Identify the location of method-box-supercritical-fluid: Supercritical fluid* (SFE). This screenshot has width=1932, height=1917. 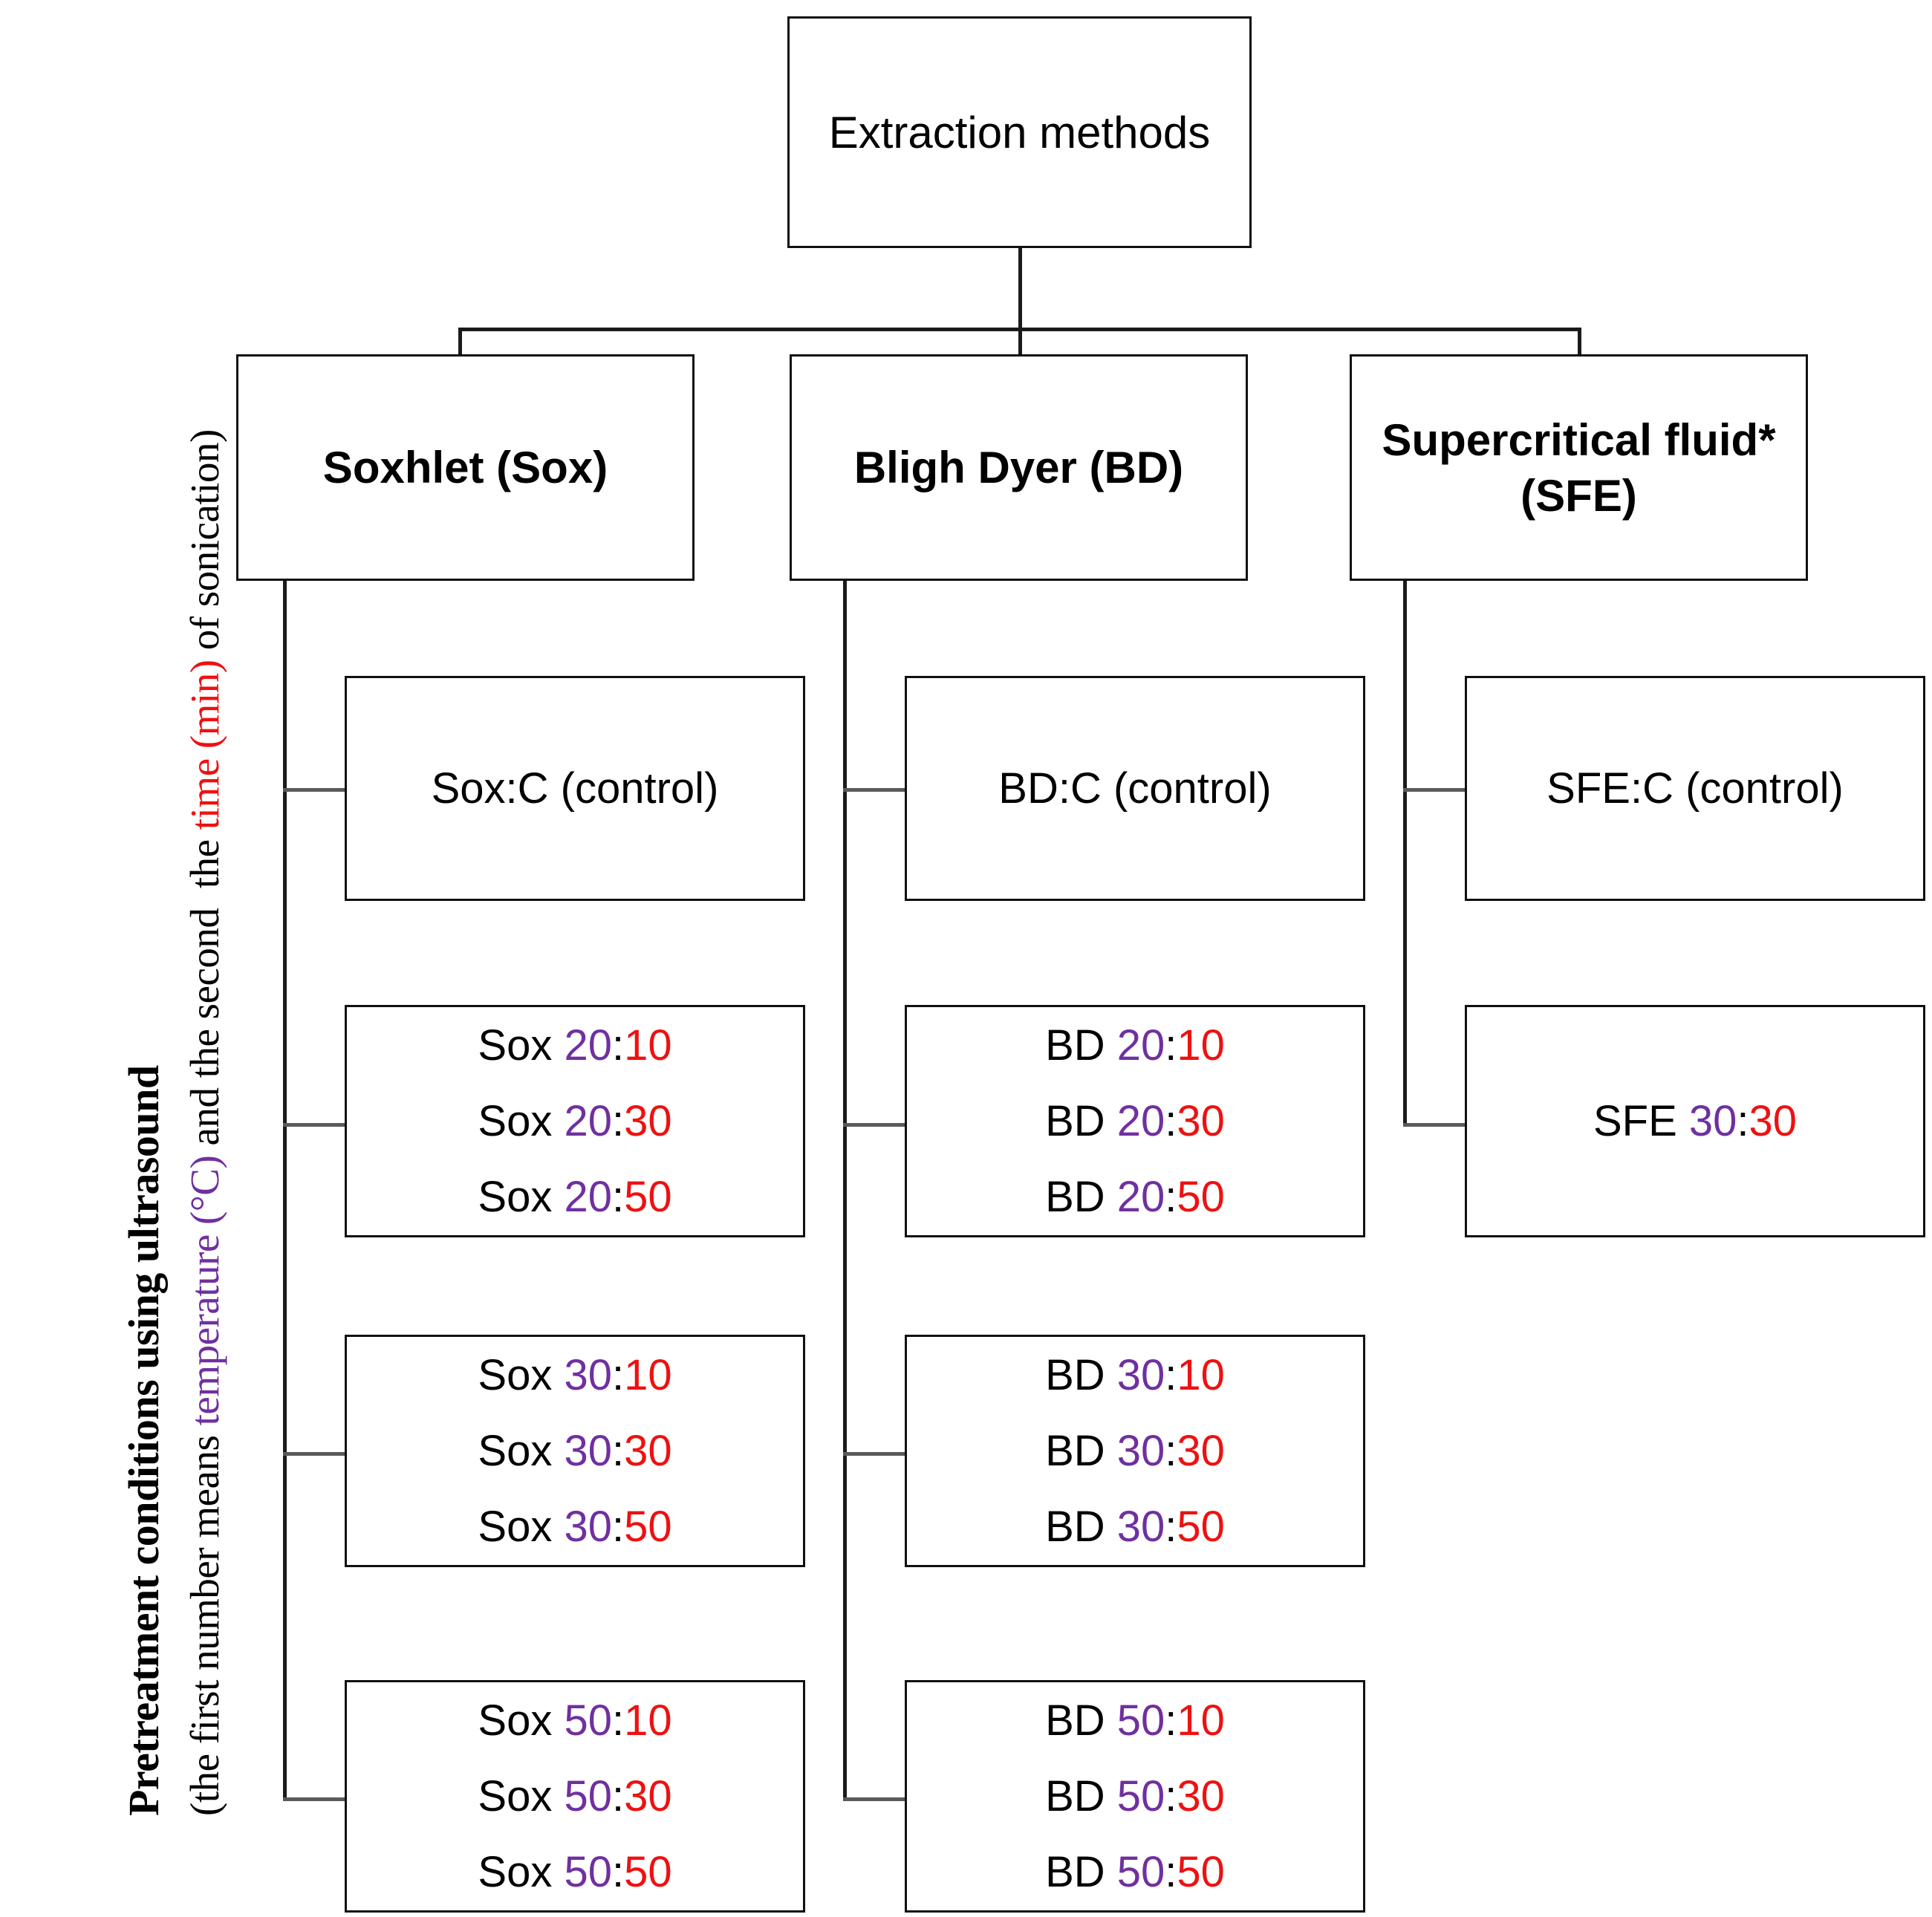
(1579, 467).